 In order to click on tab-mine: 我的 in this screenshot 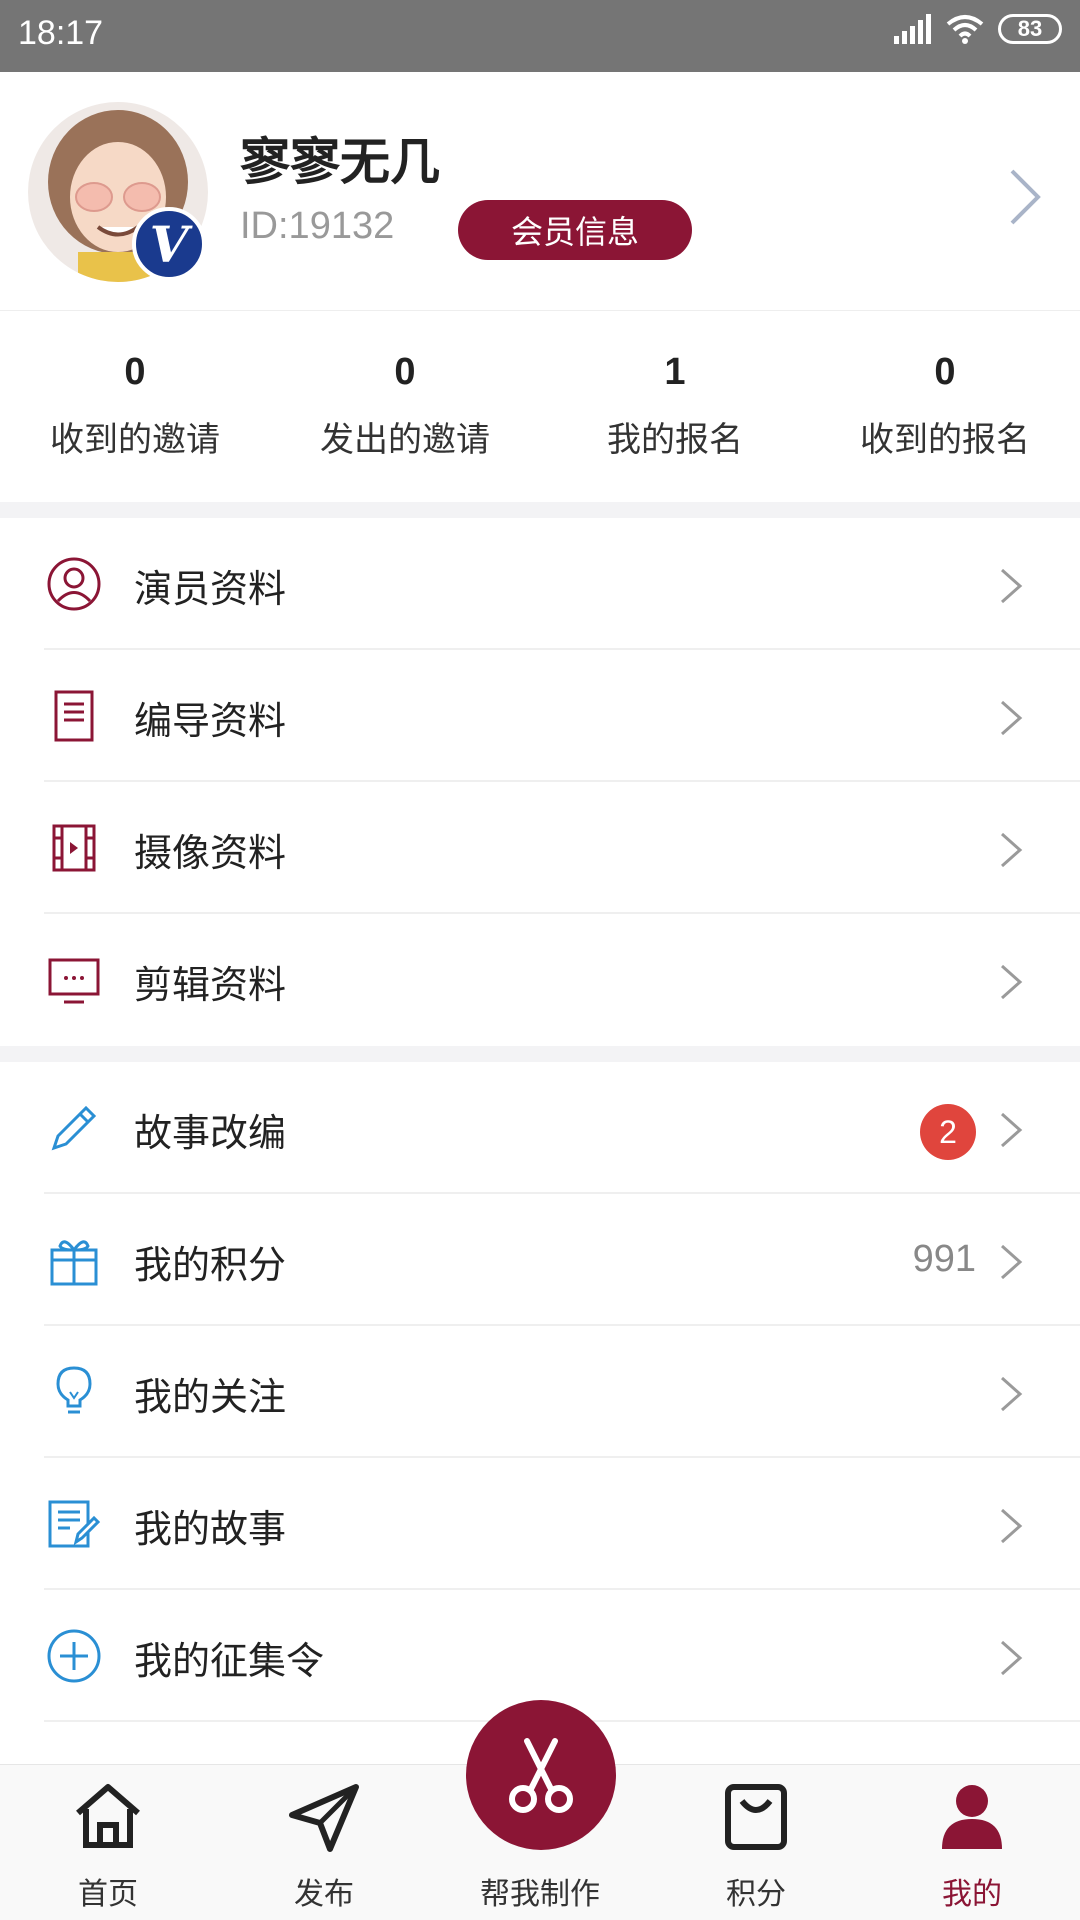, I will do `click(972, 1842)`.